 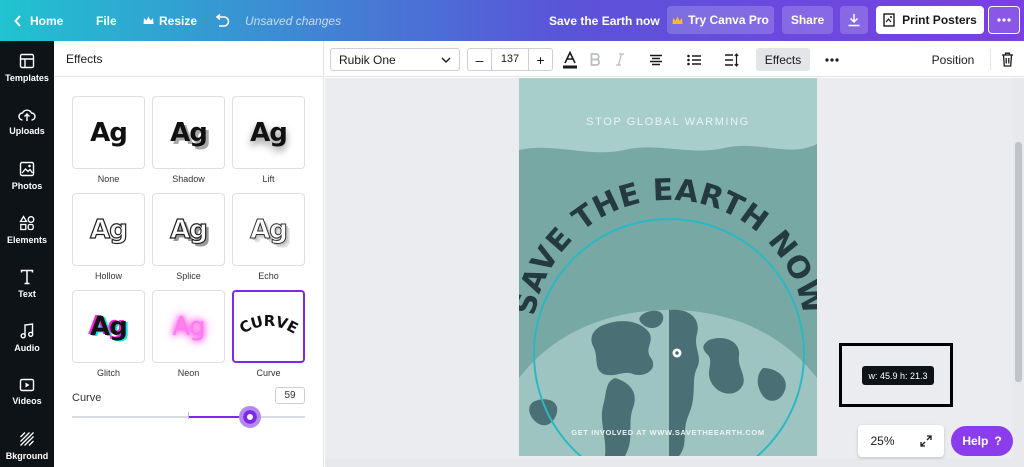 What do you see at coordinates (27, 169) in the screenshot?
I see `photo-icon` at bounding box center [27, 169].